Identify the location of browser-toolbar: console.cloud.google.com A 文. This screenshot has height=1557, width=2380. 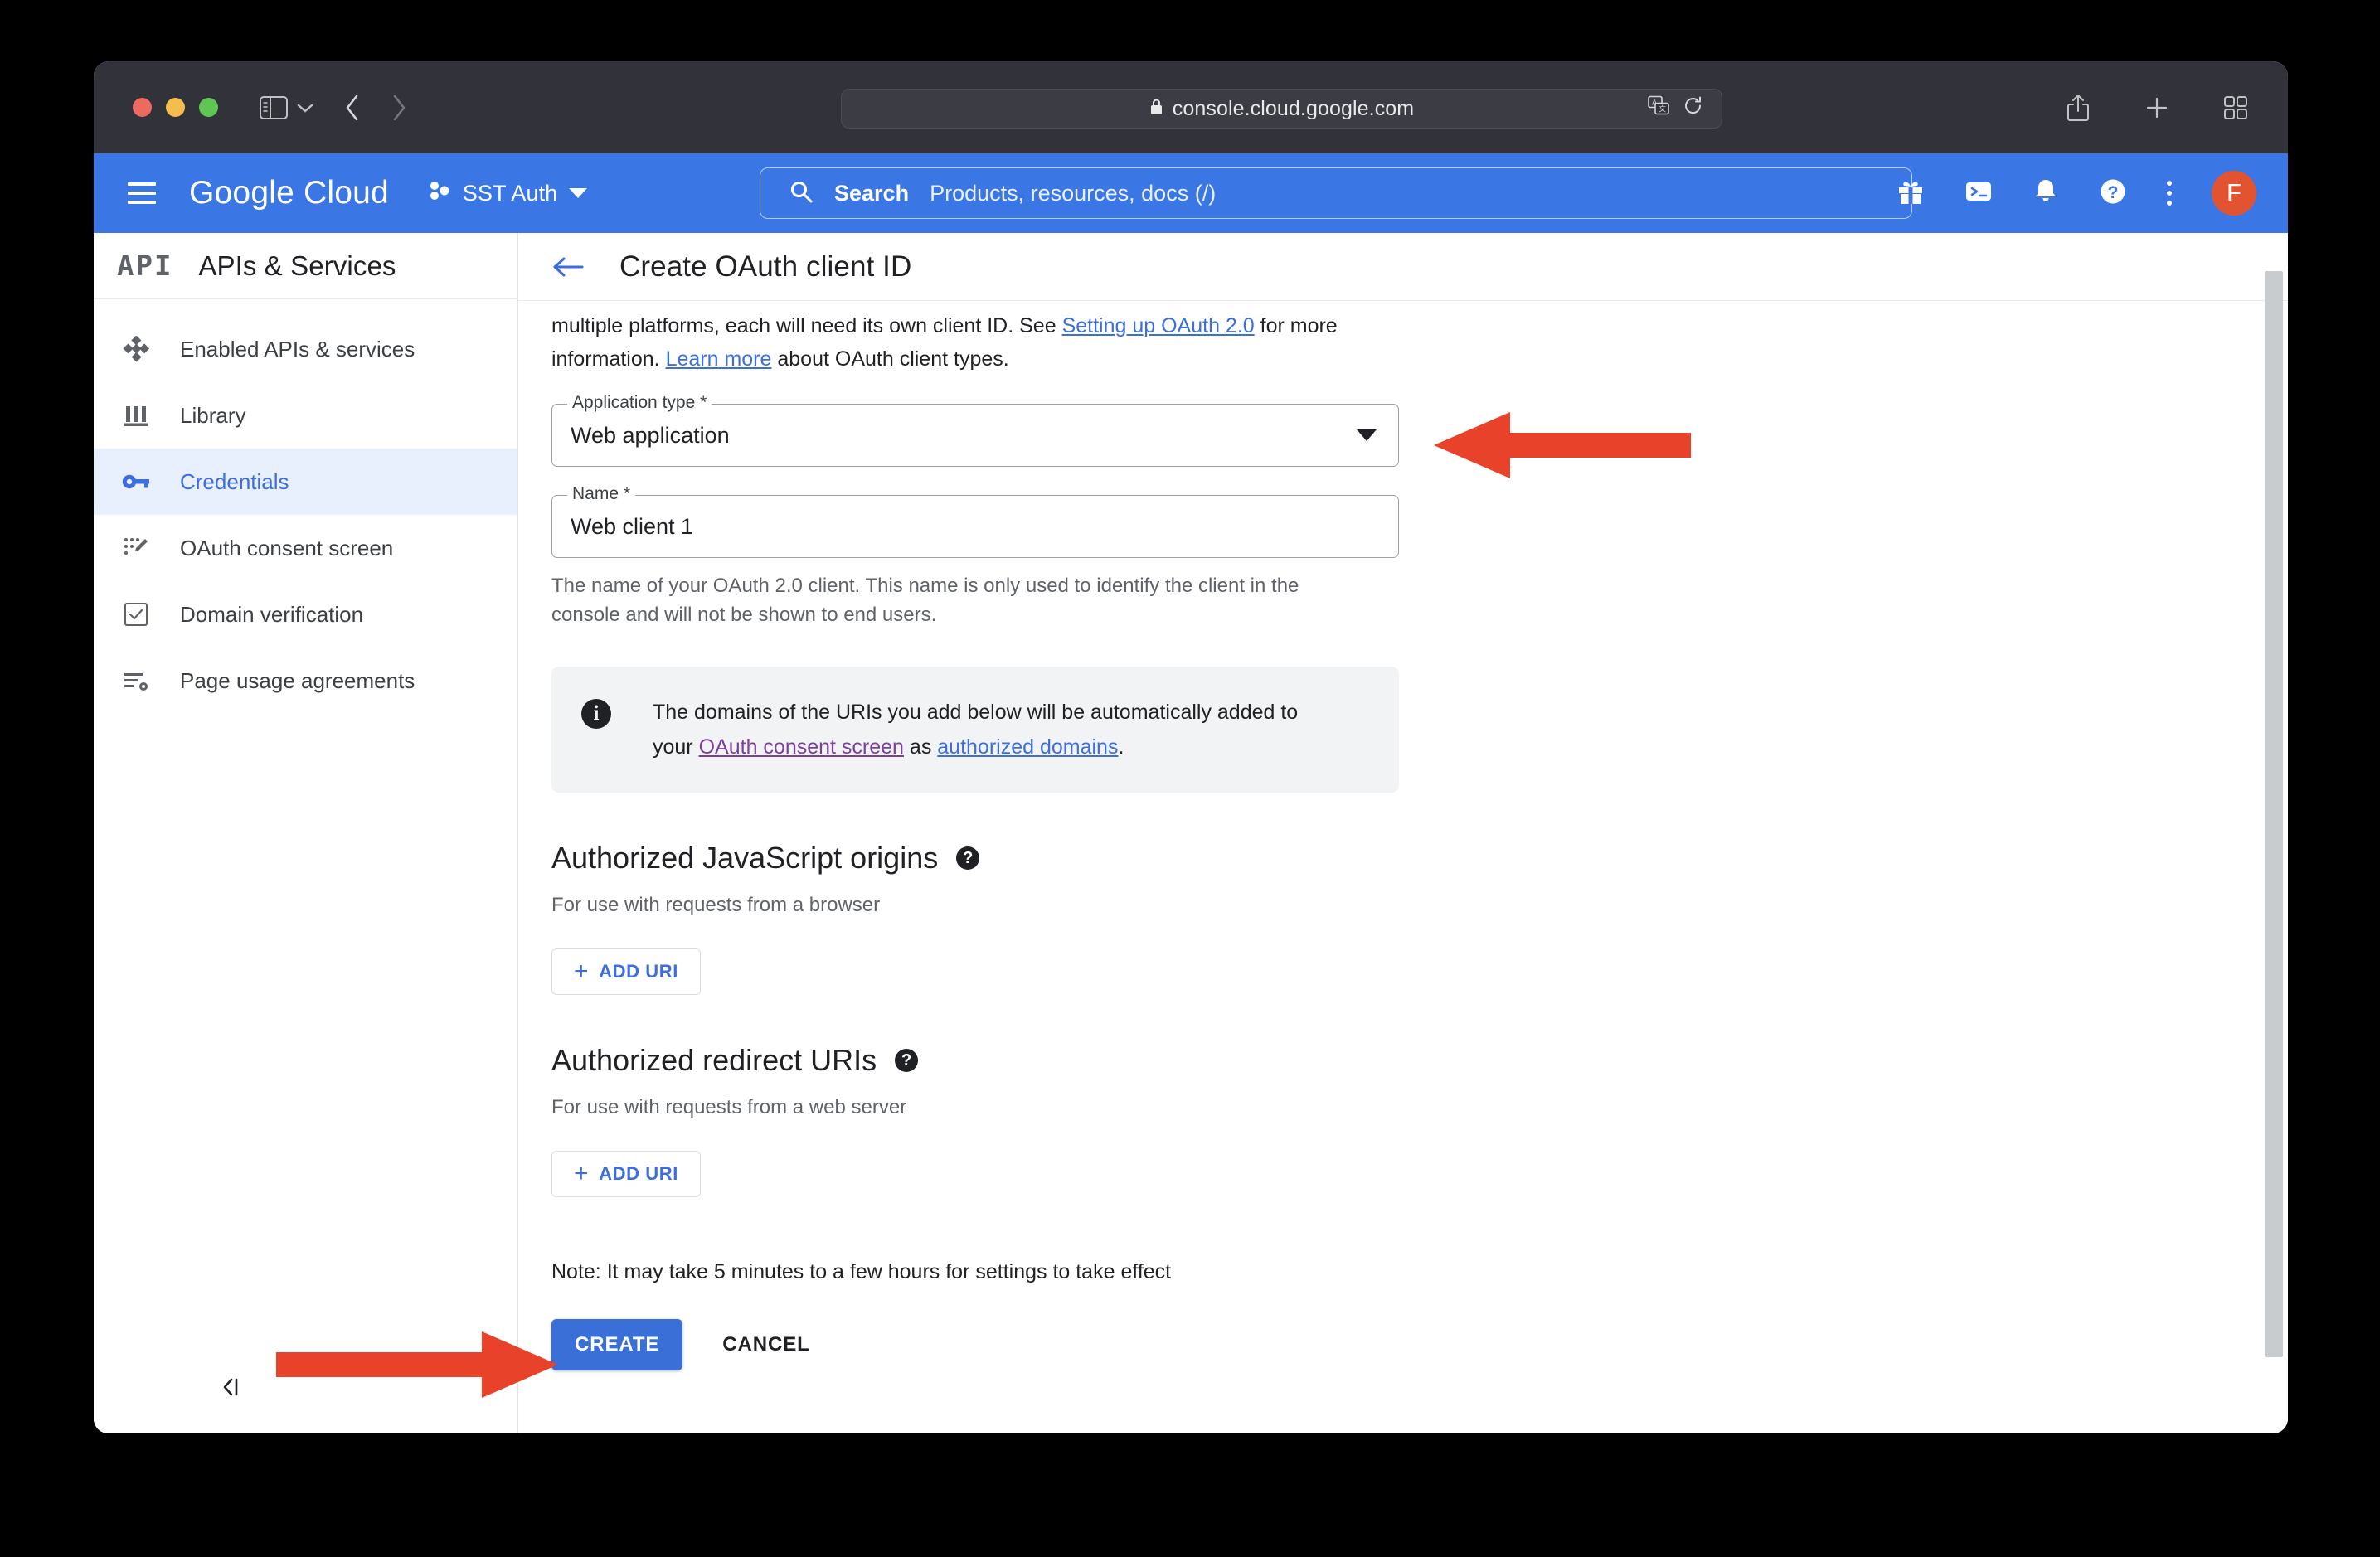
(1191, 107).